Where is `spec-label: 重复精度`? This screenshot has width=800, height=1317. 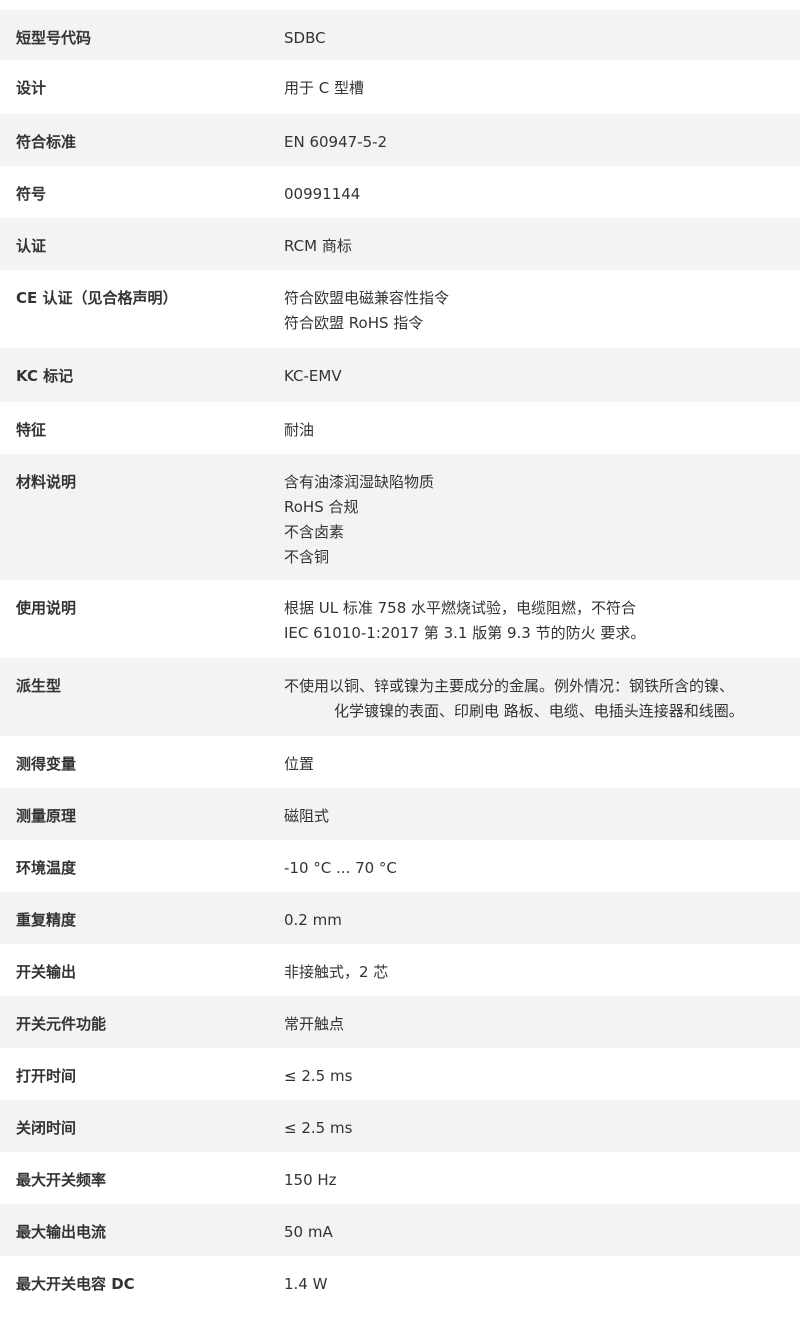
spec-label: 重复精度 is located at coordinates (46, 920).